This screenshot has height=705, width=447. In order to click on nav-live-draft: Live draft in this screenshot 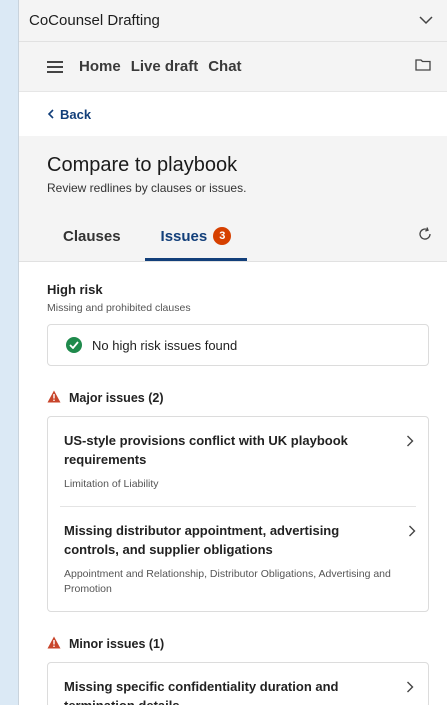, I will do `click(165, 66)`.